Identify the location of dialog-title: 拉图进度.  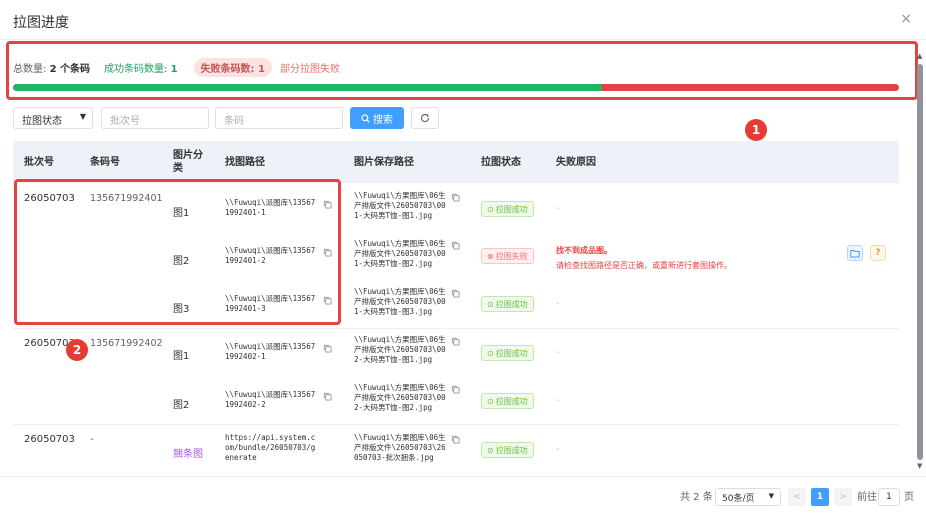
(41, 23).